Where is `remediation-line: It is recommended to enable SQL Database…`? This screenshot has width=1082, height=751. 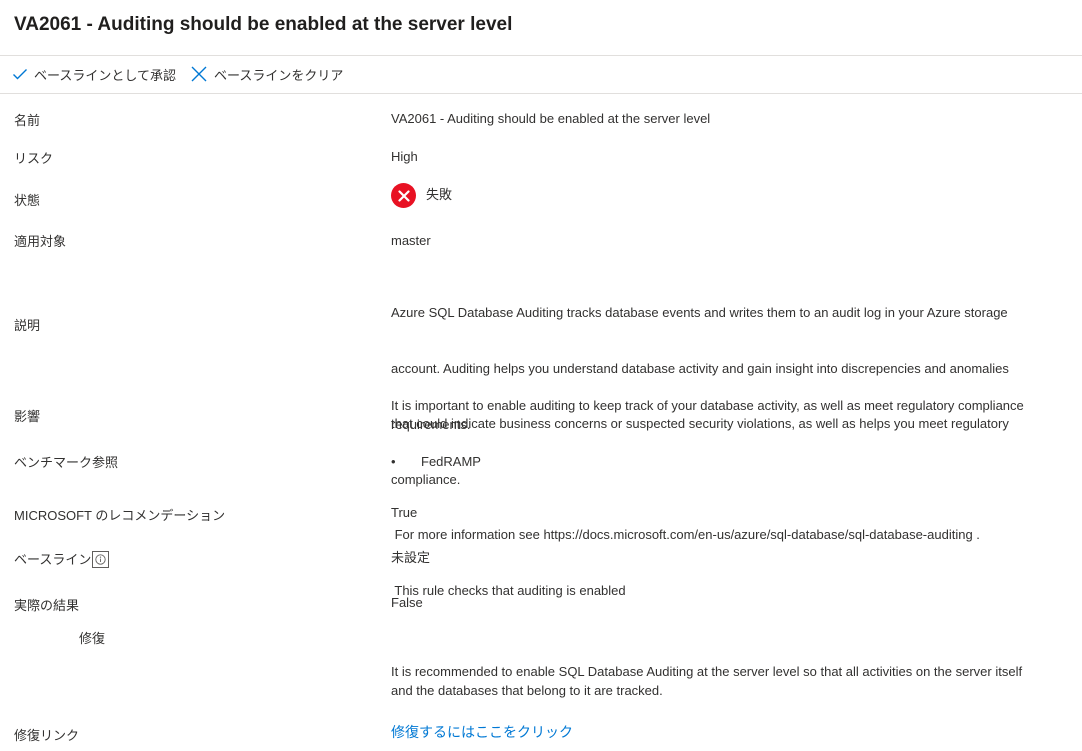
remediation-line: It is recommended to enable SQL Database… is located at coordinates (707, 671).